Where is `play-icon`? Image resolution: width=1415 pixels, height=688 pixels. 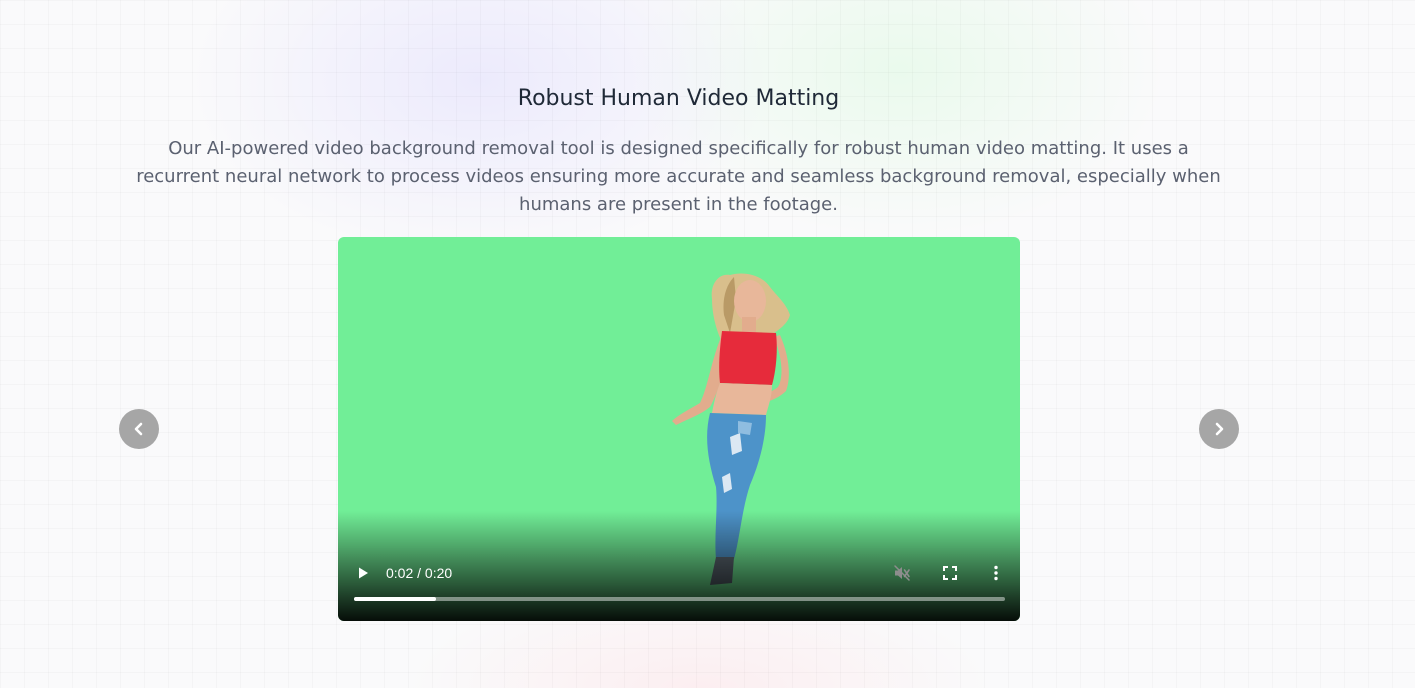 play-icon is located at coordinates (363, 573).